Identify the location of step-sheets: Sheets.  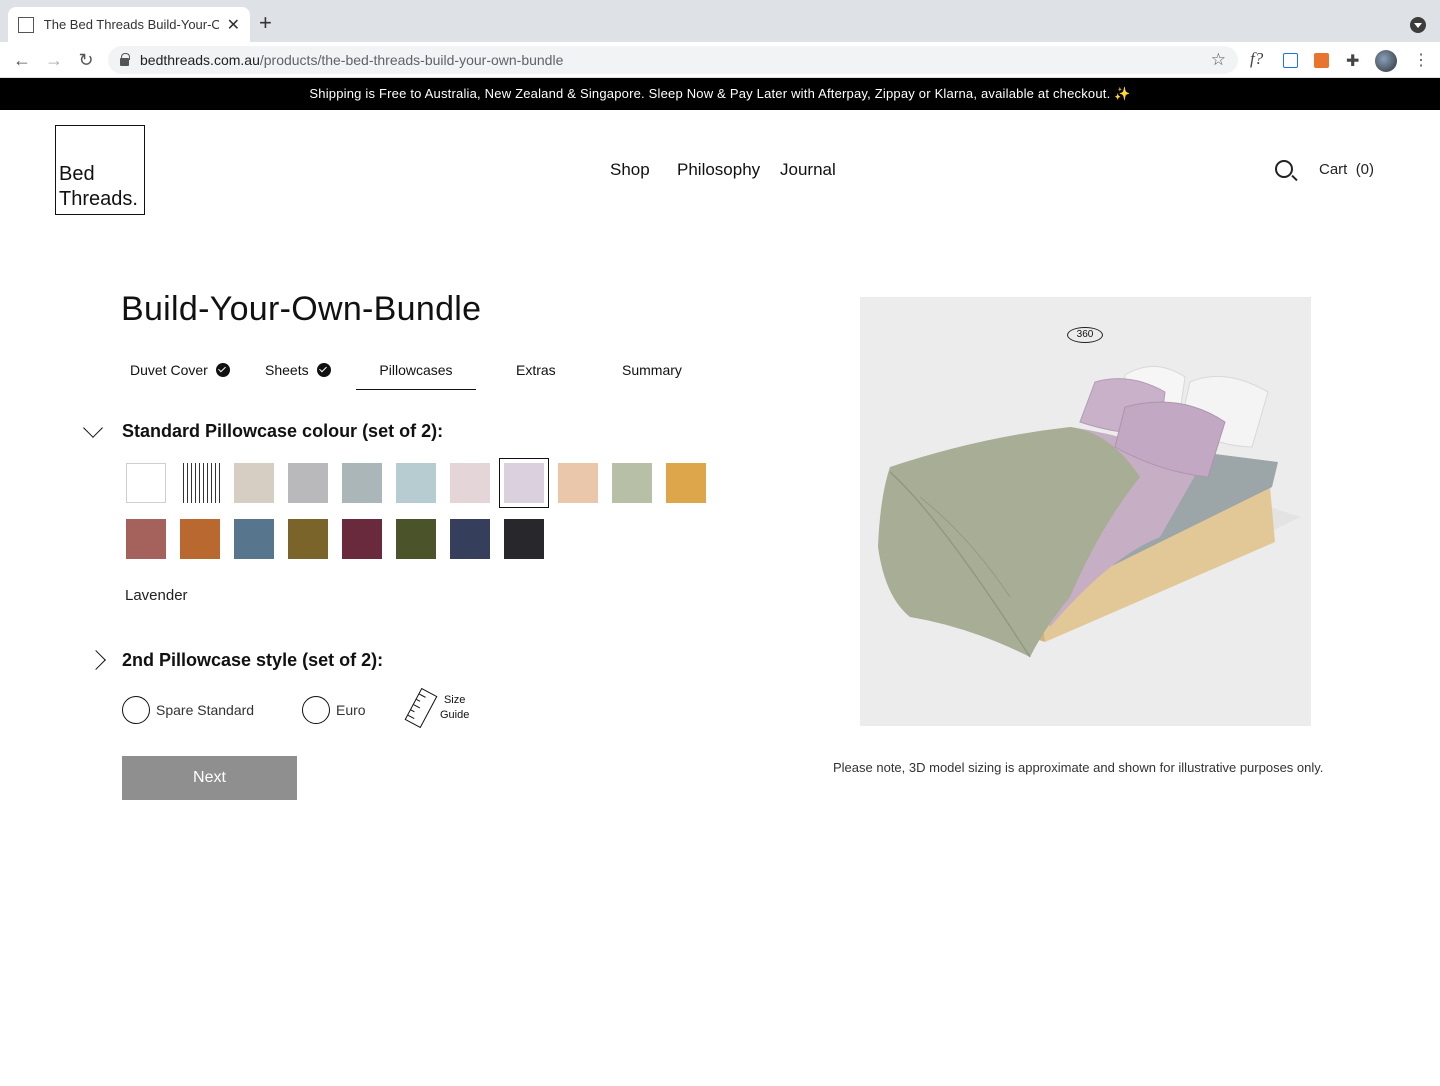
(298, 370).